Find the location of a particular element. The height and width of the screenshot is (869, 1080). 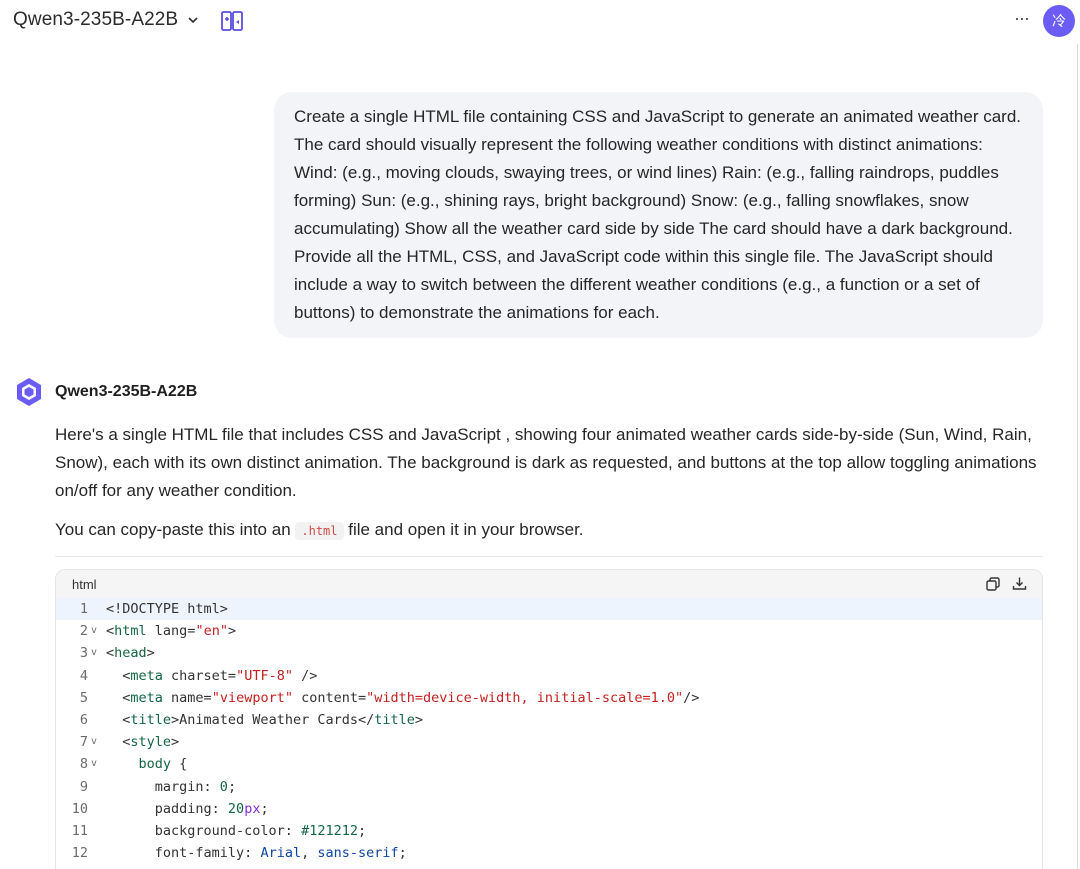

line-number: 8 is located at coordinates (83, 764).